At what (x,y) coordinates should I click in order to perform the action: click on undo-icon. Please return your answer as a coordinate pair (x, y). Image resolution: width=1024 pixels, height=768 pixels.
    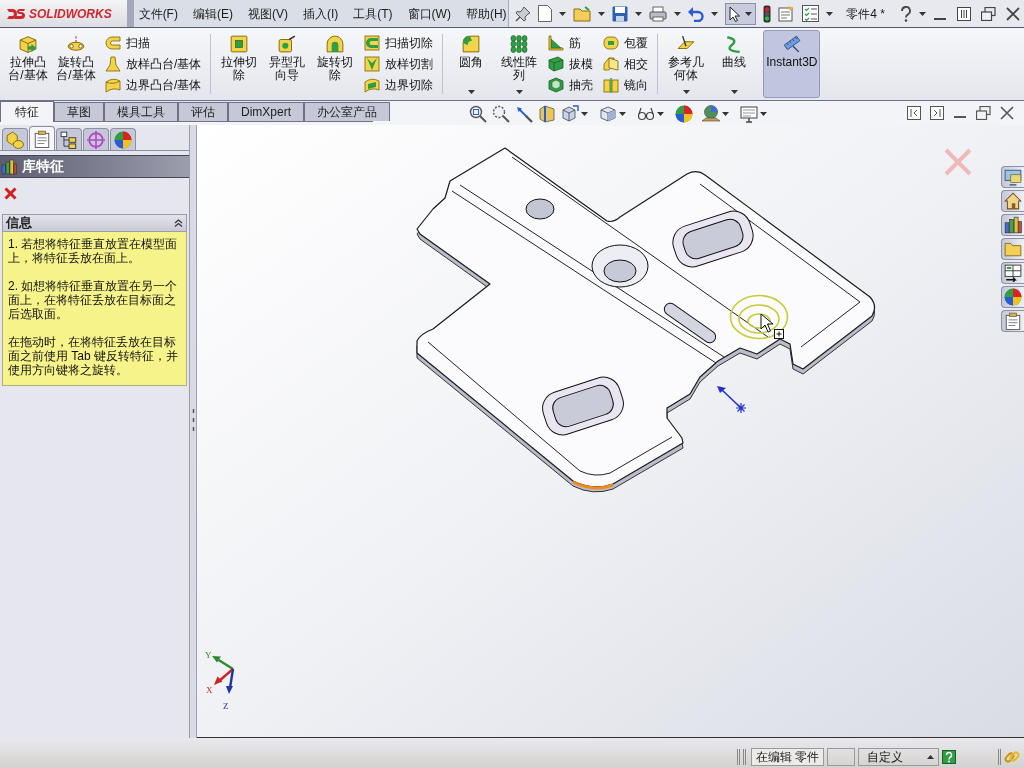
    Looking at the image, I should click on (696, 13).